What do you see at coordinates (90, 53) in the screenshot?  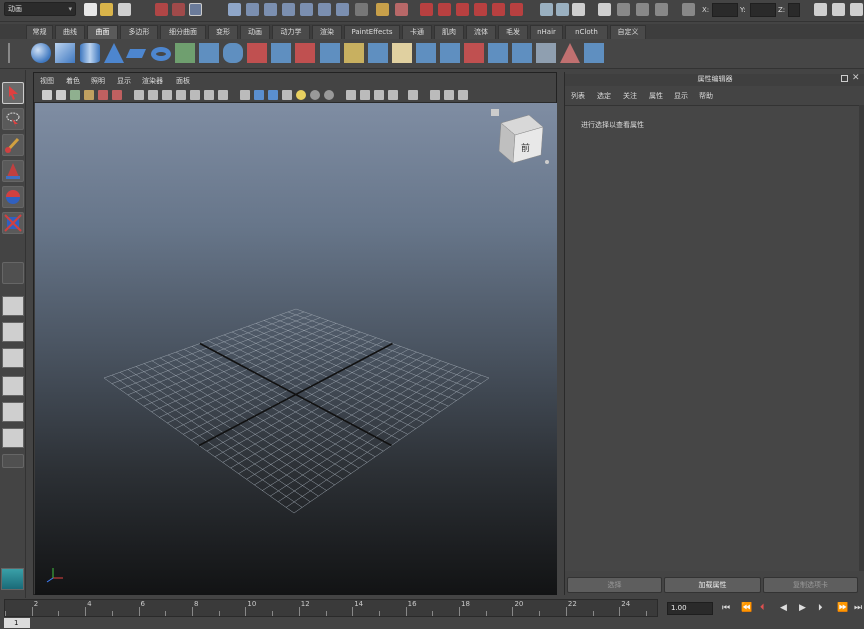 I see `nurbs-cylinder-icon` at bounding box center [90, 53].